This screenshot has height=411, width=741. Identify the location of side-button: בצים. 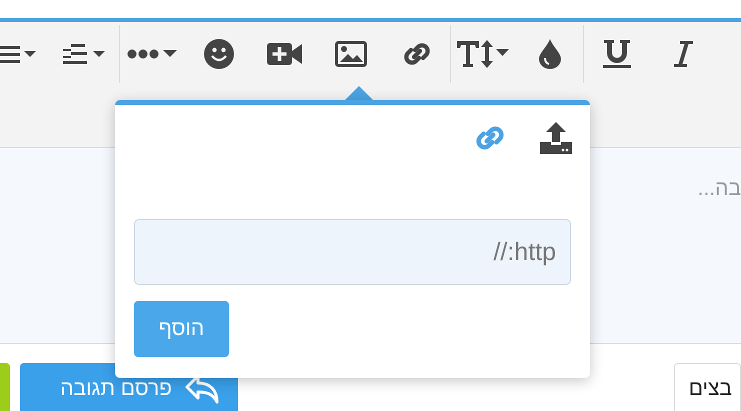
(707, 387).